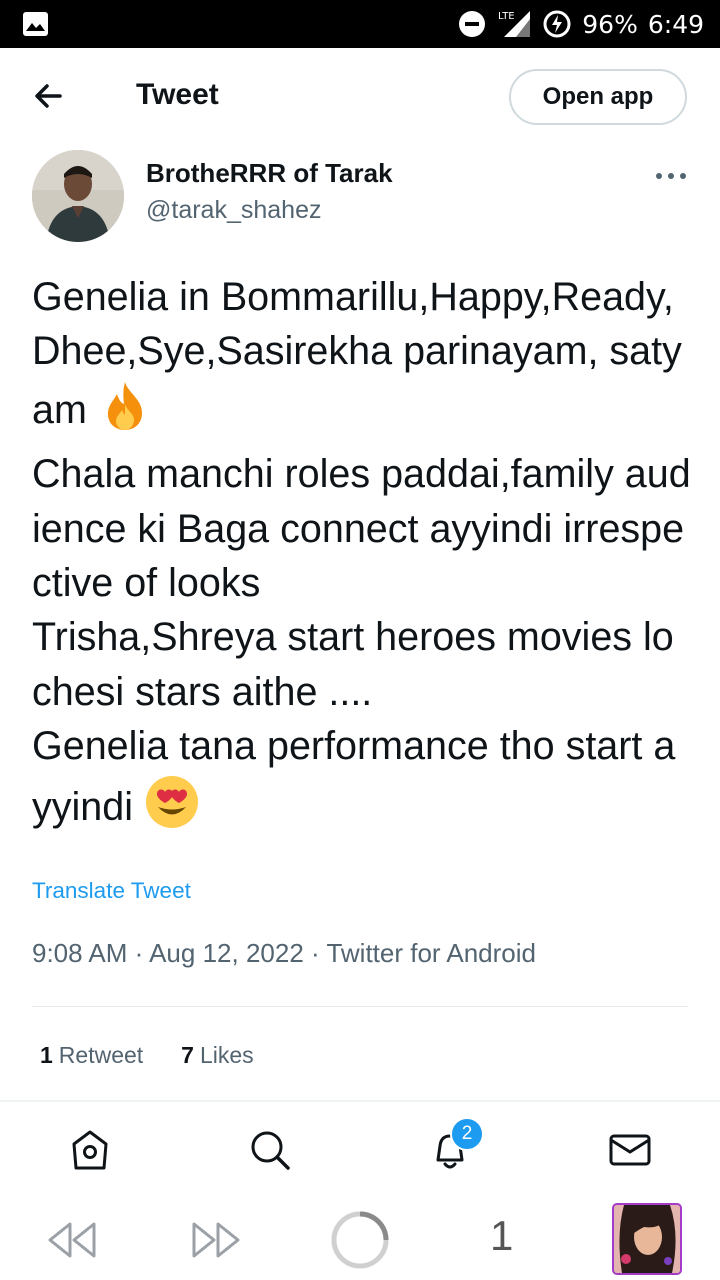  I want to click on gallery-notification-icon, so click(35, 24).